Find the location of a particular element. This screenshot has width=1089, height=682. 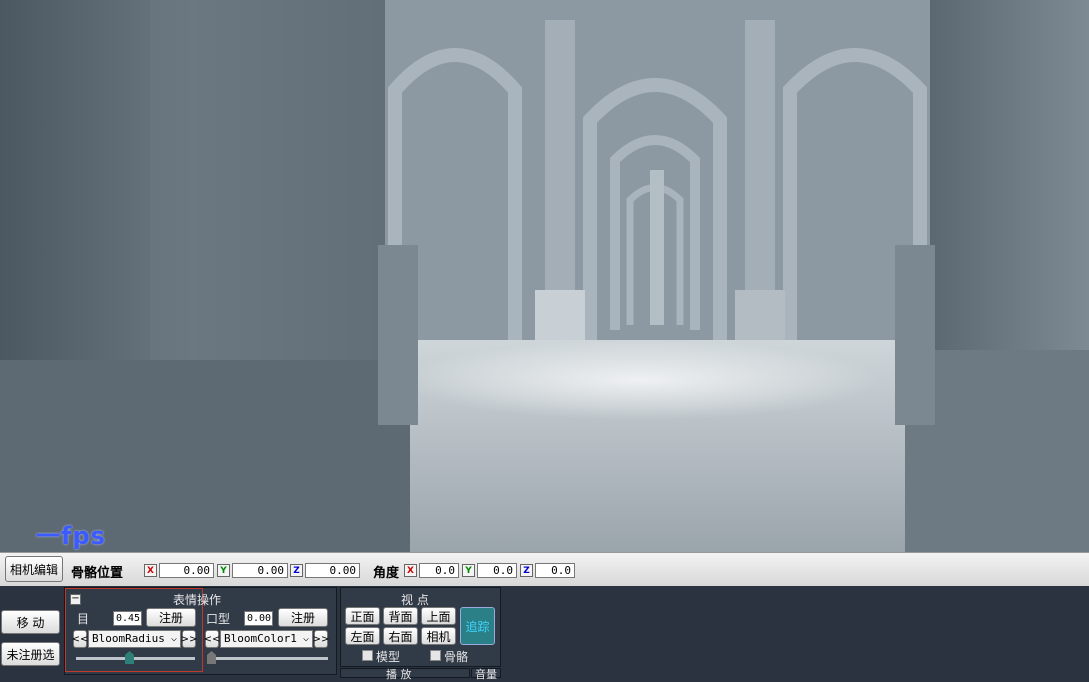

eye-register-button: 注册 is located at coordinates (171, 617).